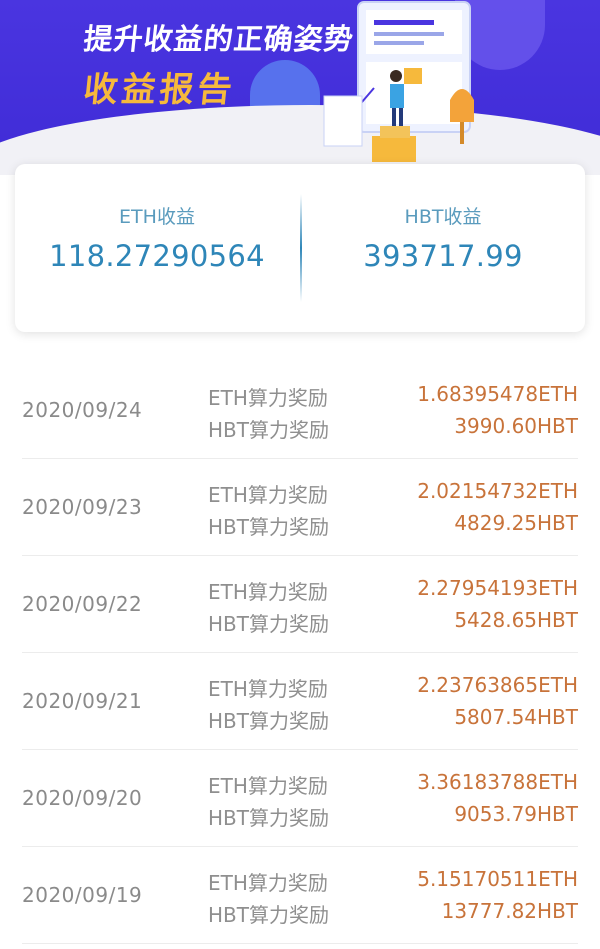  Describe the element at coordinates (497, 782) in the screenshot. I see `eth-reward-value: 3.36183788ETH` at that location.